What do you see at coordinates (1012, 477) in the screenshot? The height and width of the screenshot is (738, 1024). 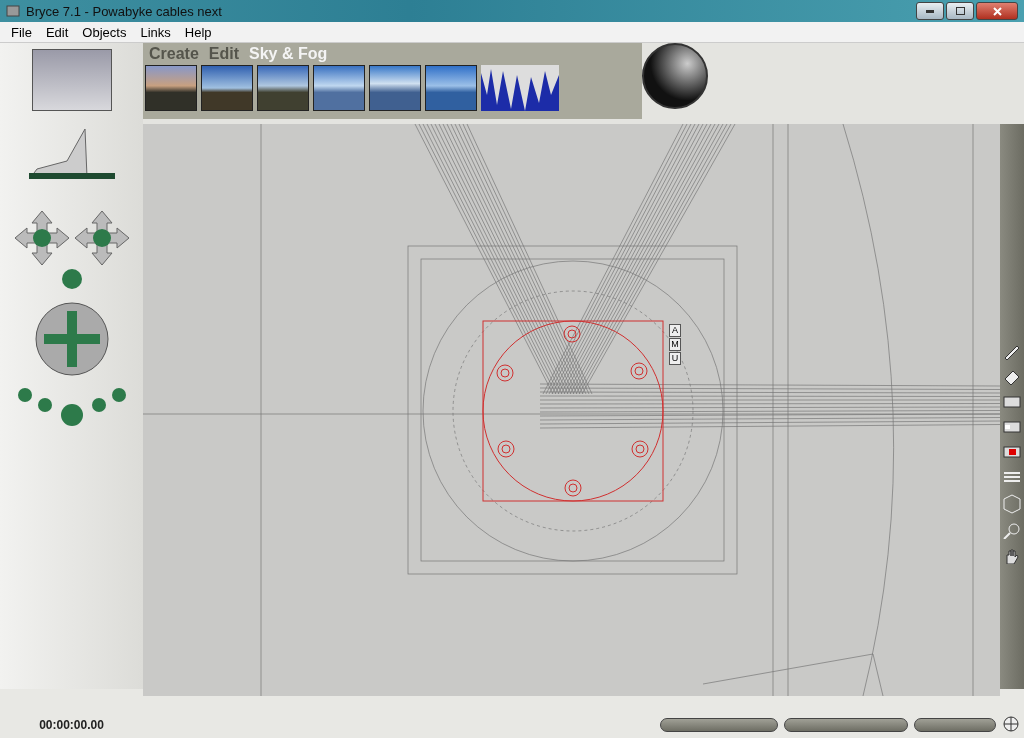 I see `lines-icon` at bounding box center [1012, 477].